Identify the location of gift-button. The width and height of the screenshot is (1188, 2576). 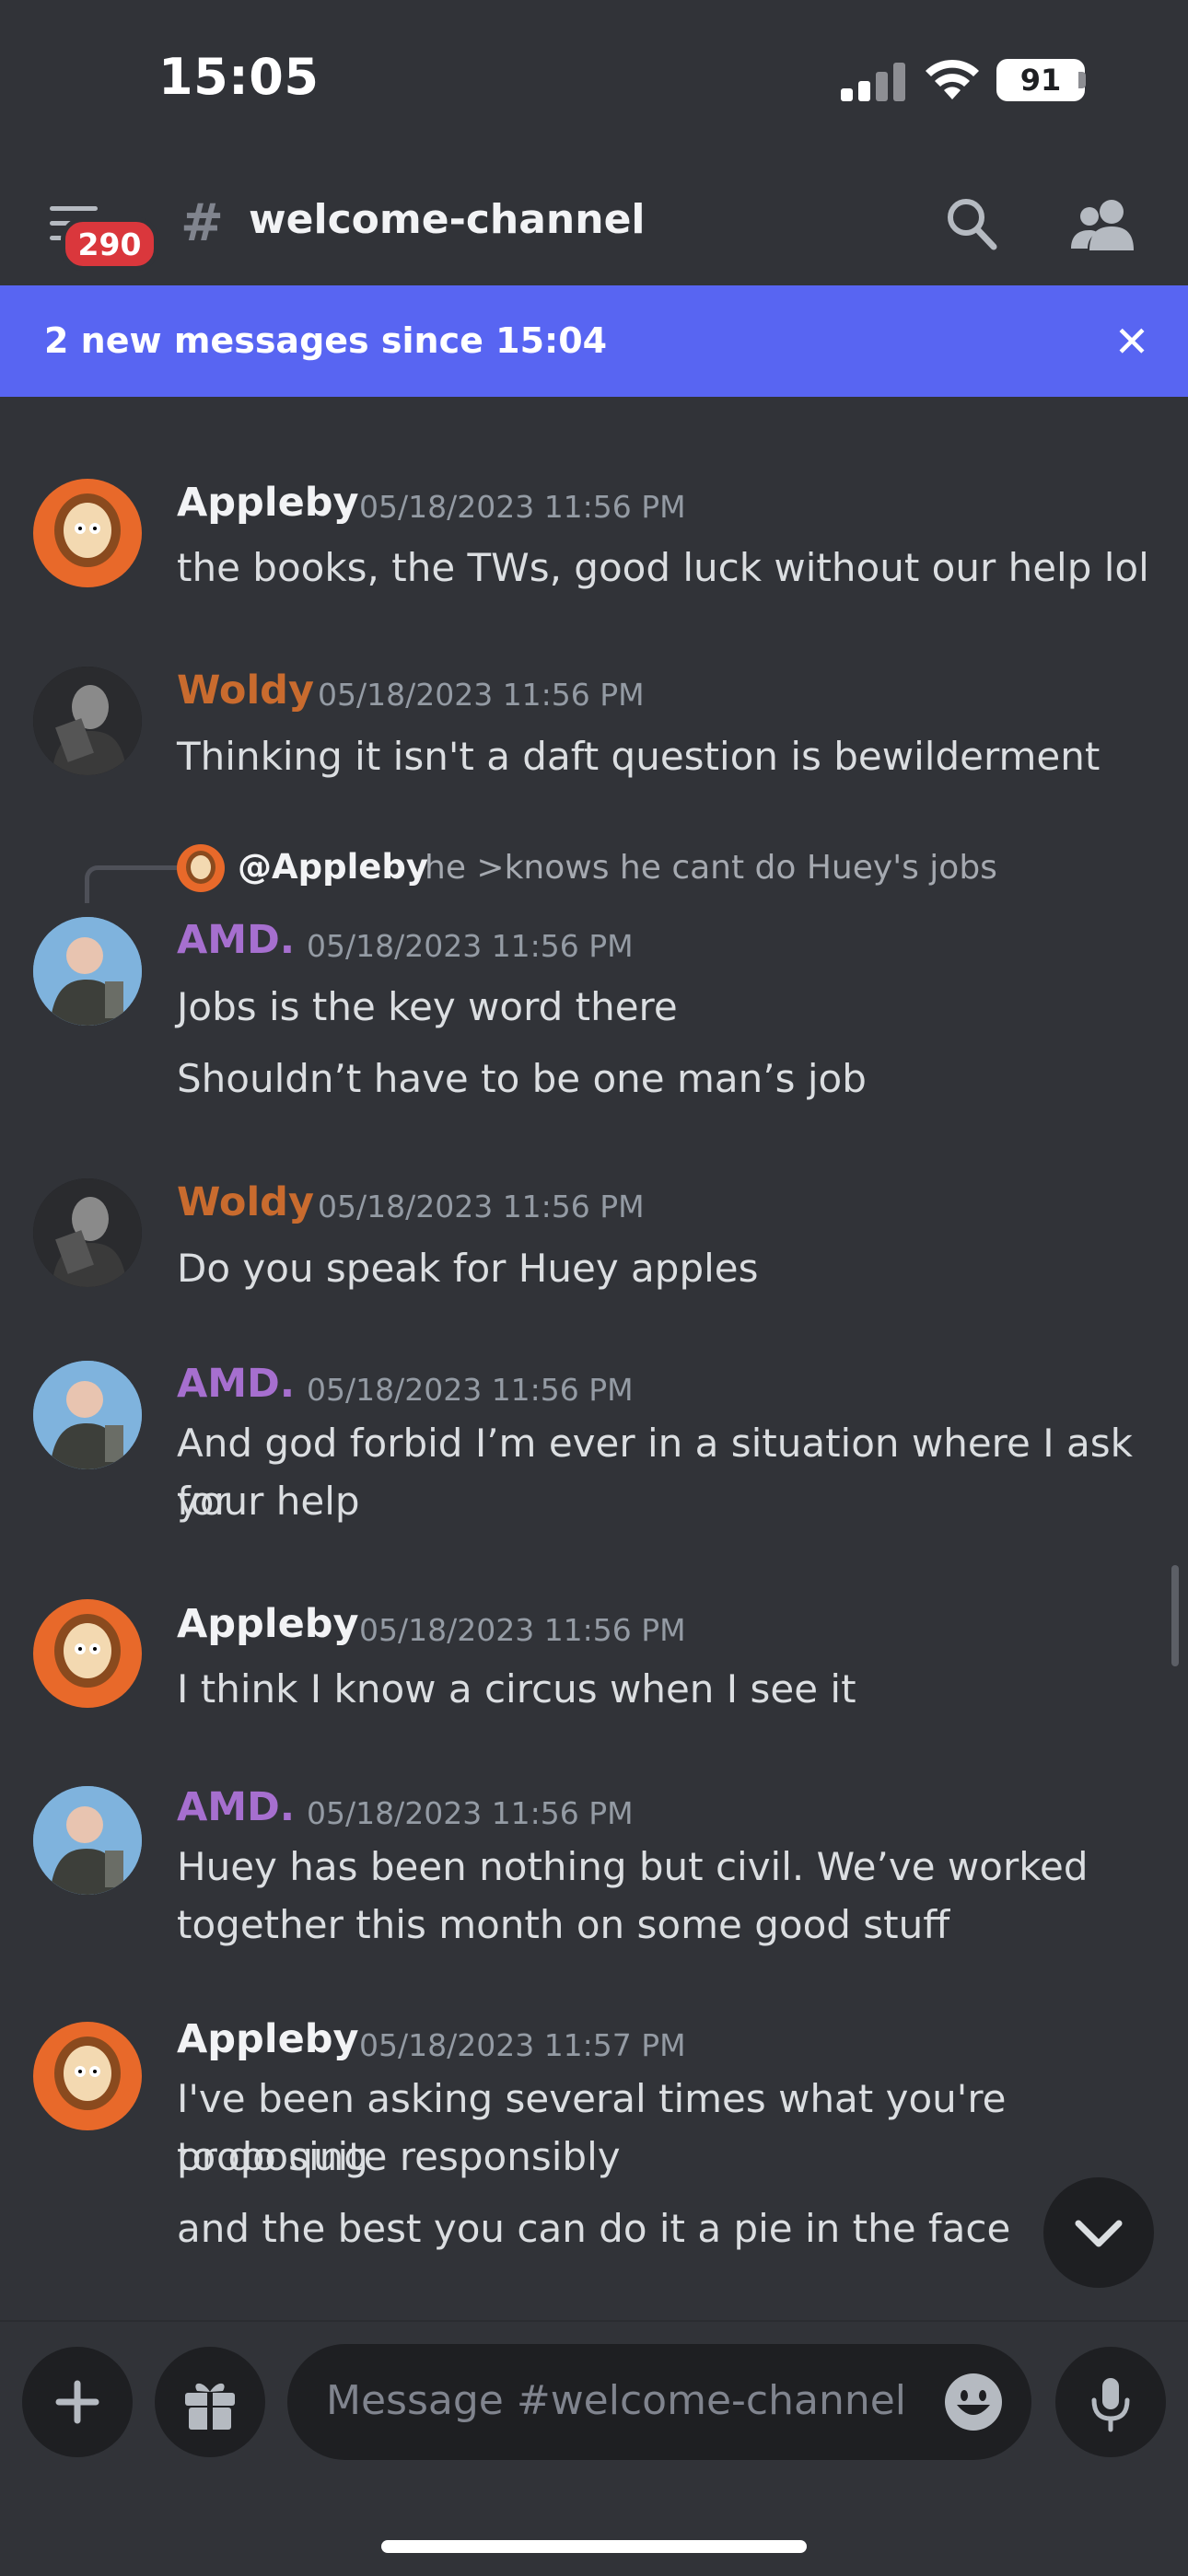
(210, 2402).